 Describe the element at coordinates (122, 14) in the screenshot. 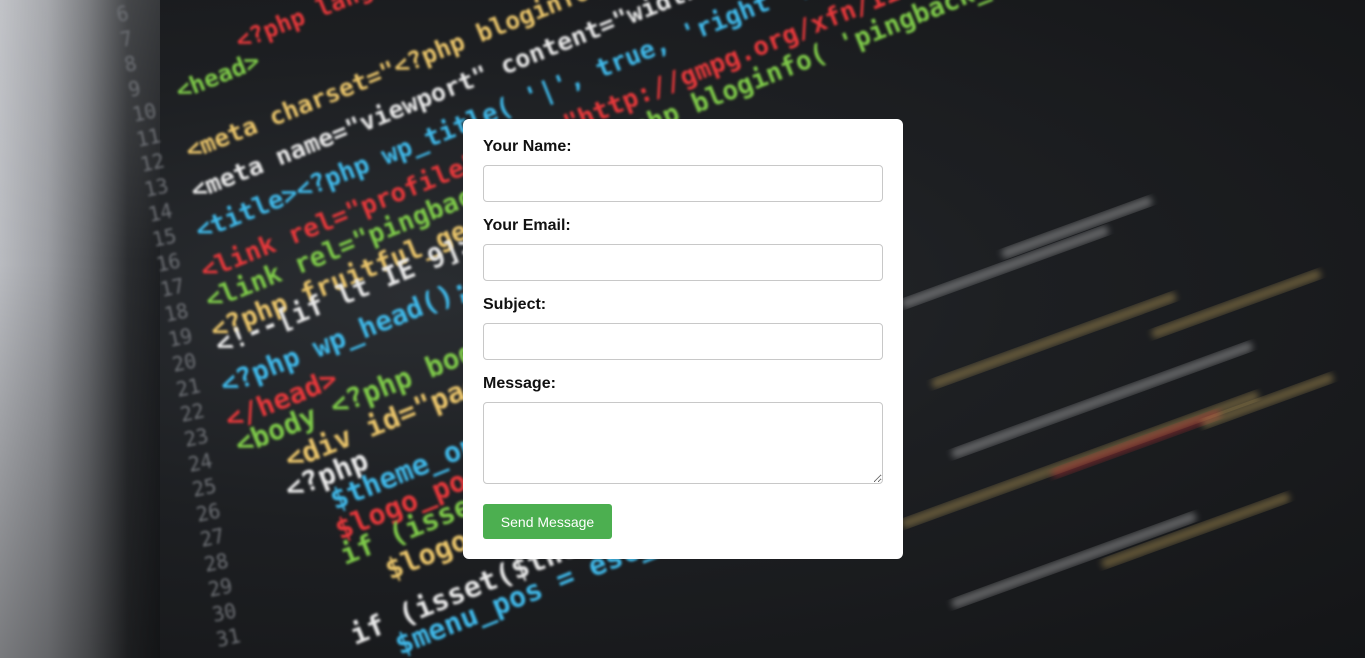

I see `line-number: 6` at that location.